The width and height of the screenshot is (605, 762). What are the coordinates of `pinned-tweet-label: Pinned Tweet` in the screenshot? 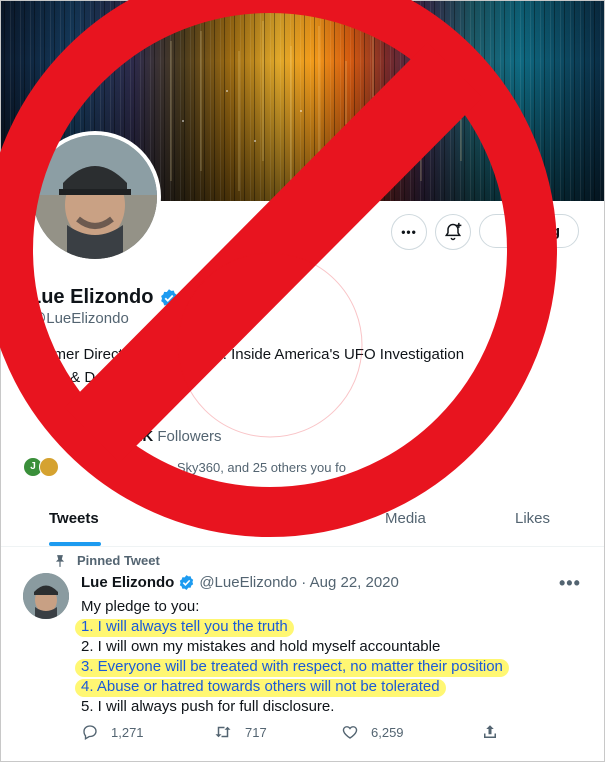 It's located at (107, 560).